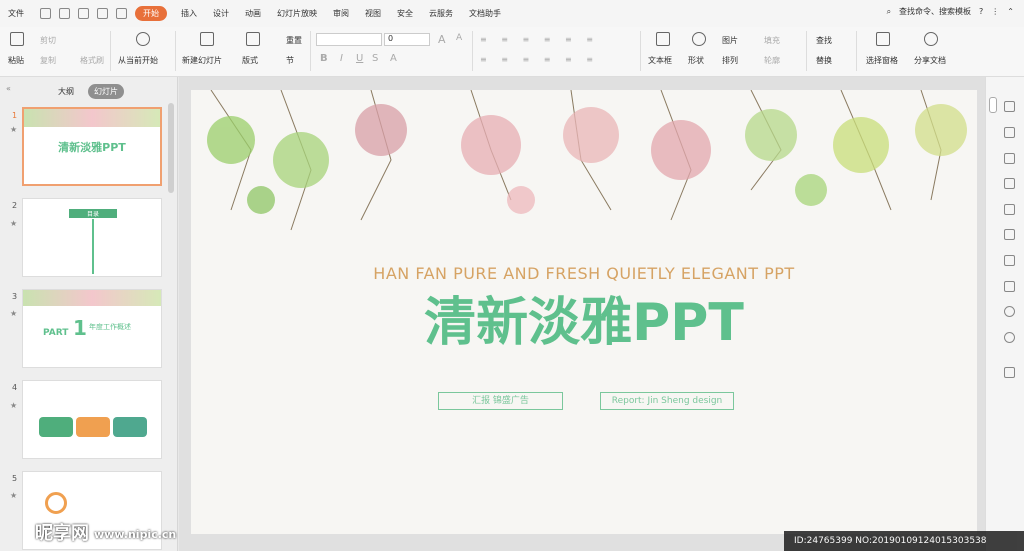 The image size is (1024, 551). Describe the element at coordinates (981, 11) in the screenshot. I see `help-icon: ?` at that location.